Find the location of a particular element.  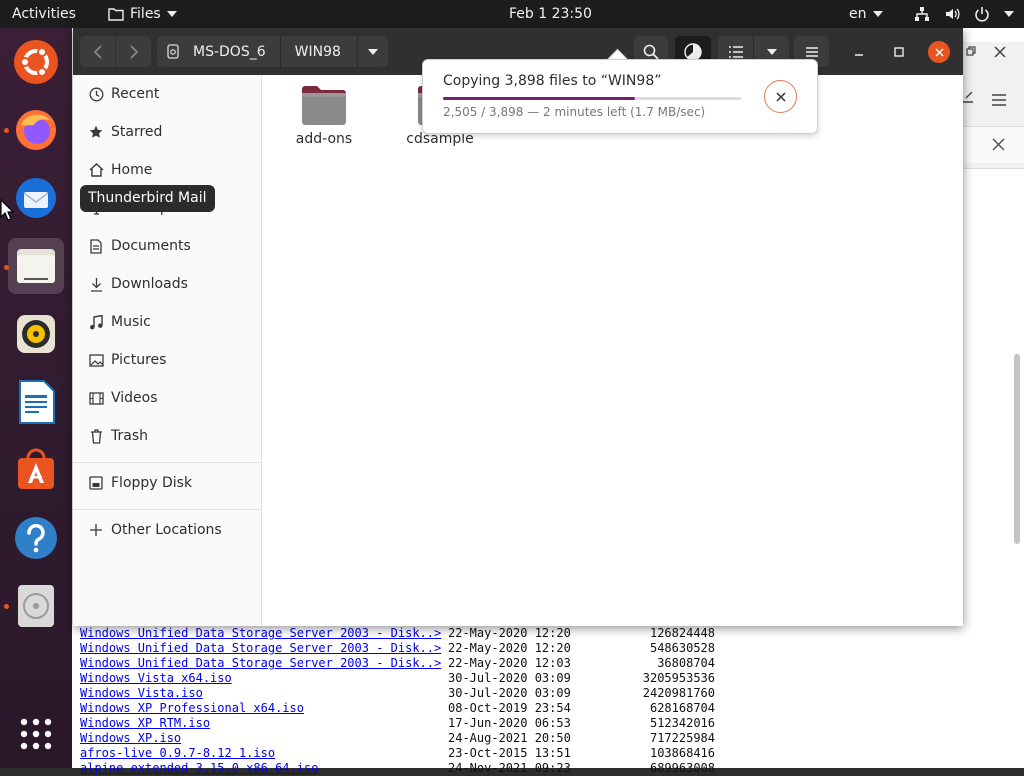

dock-app-ubuntu is located at coordinates (36, 62).